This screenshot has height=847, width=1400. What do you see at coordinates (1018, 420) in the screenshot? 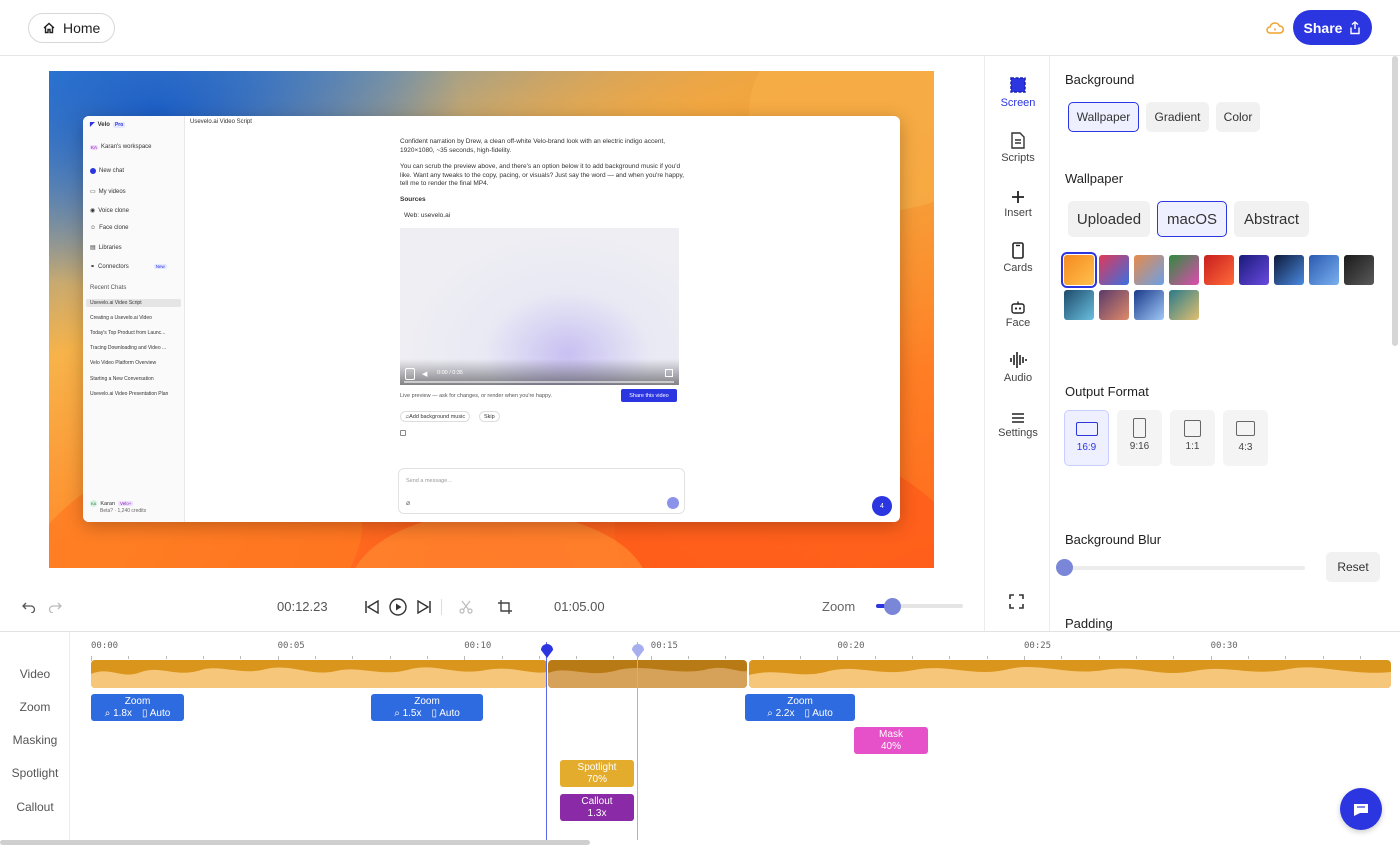
I see `tool-settings: Settings` at bounding box center [1018, 420].